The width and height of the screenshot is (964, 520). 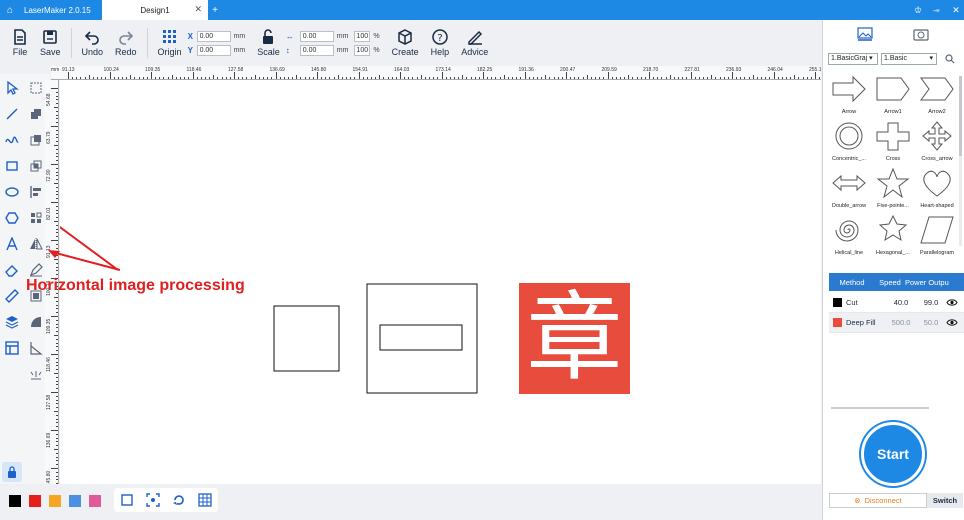 What do you see at coordinates (20, 43) in the screenshot?
I see `file-button: File` at bounding box center [20, 43].